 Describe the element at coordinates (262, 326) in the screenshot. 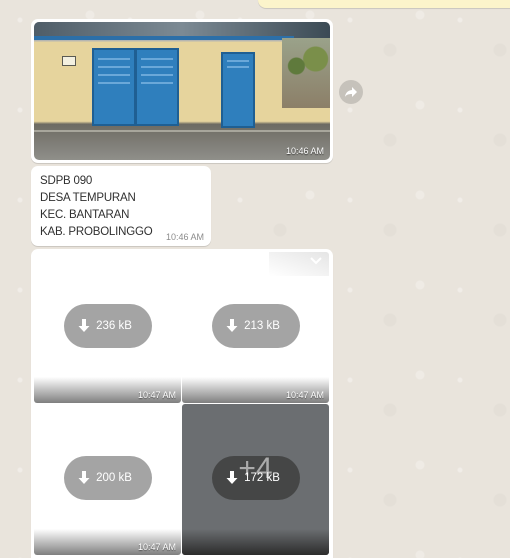

I see `download-size: 213 kB` at that location.